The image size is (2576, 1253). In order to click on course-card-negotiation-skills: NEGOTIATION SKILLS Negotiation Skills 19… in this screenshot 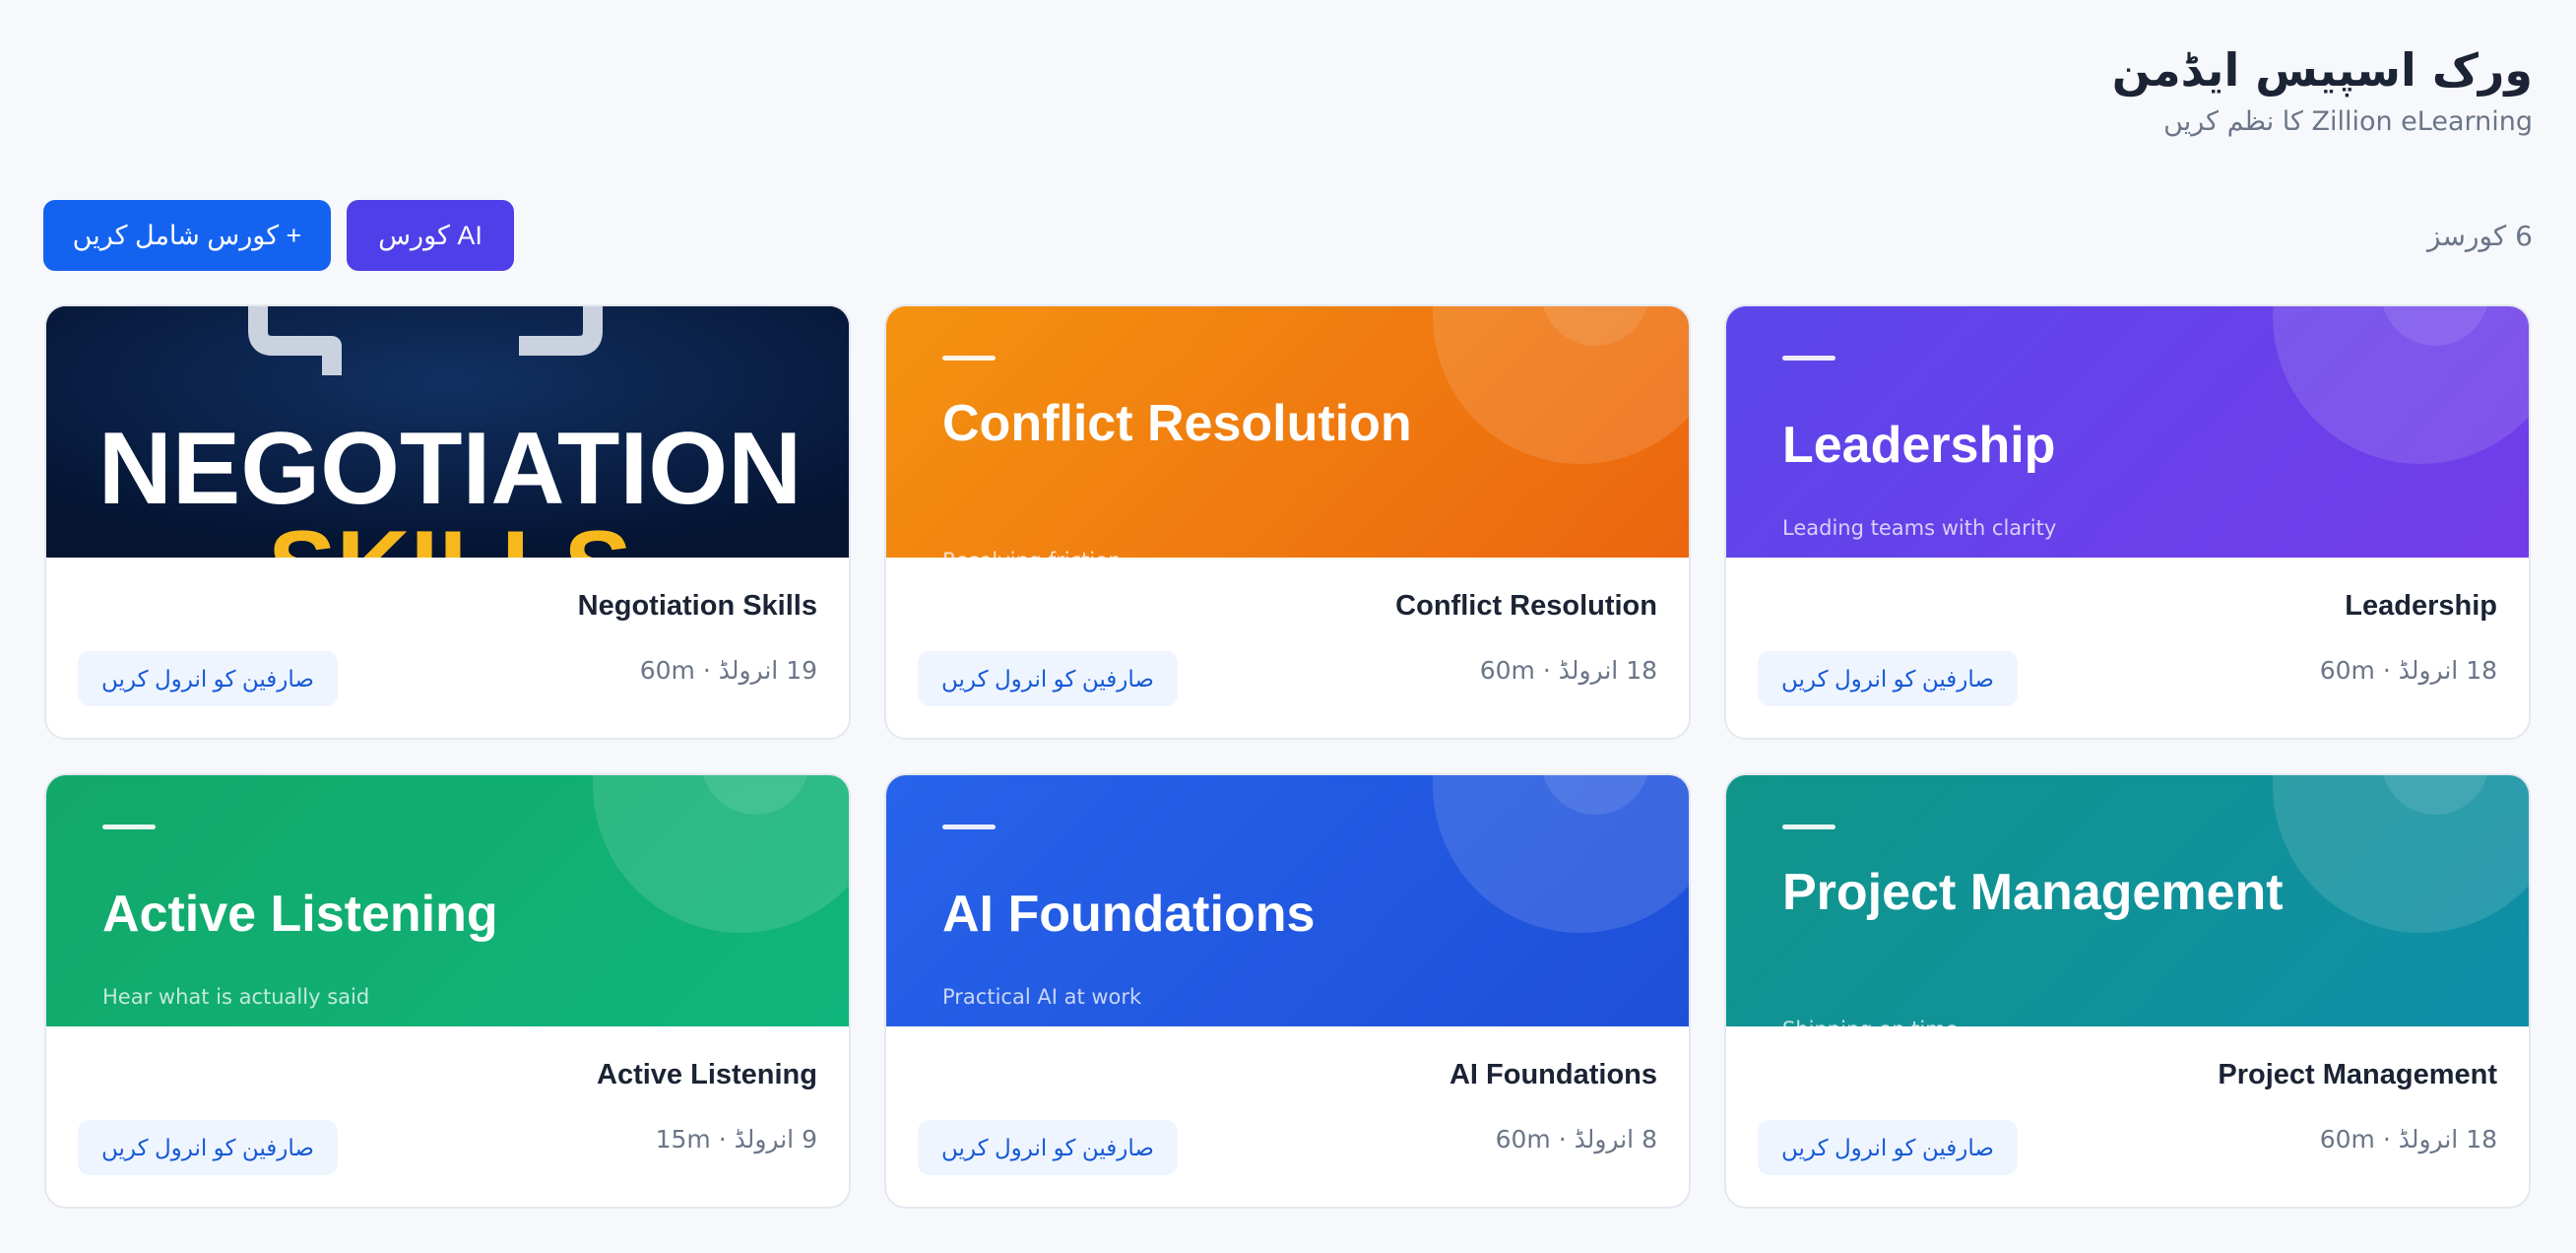, I will do `click(447, 522)`.